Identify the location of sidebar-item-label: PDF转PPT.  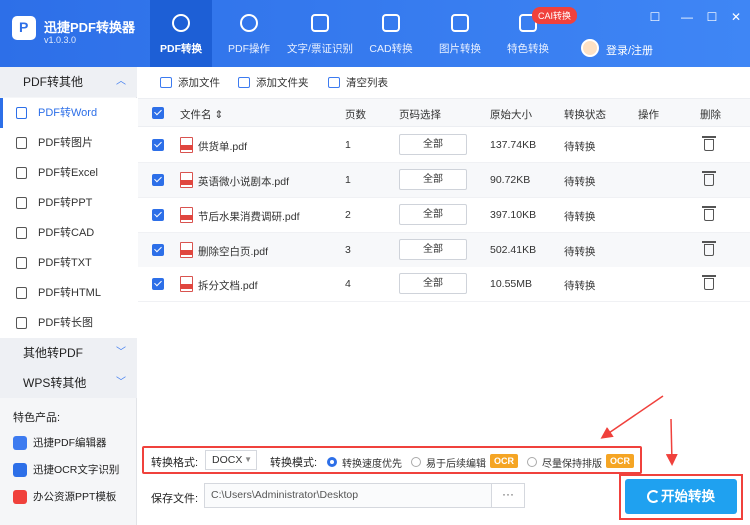
(65, 203).